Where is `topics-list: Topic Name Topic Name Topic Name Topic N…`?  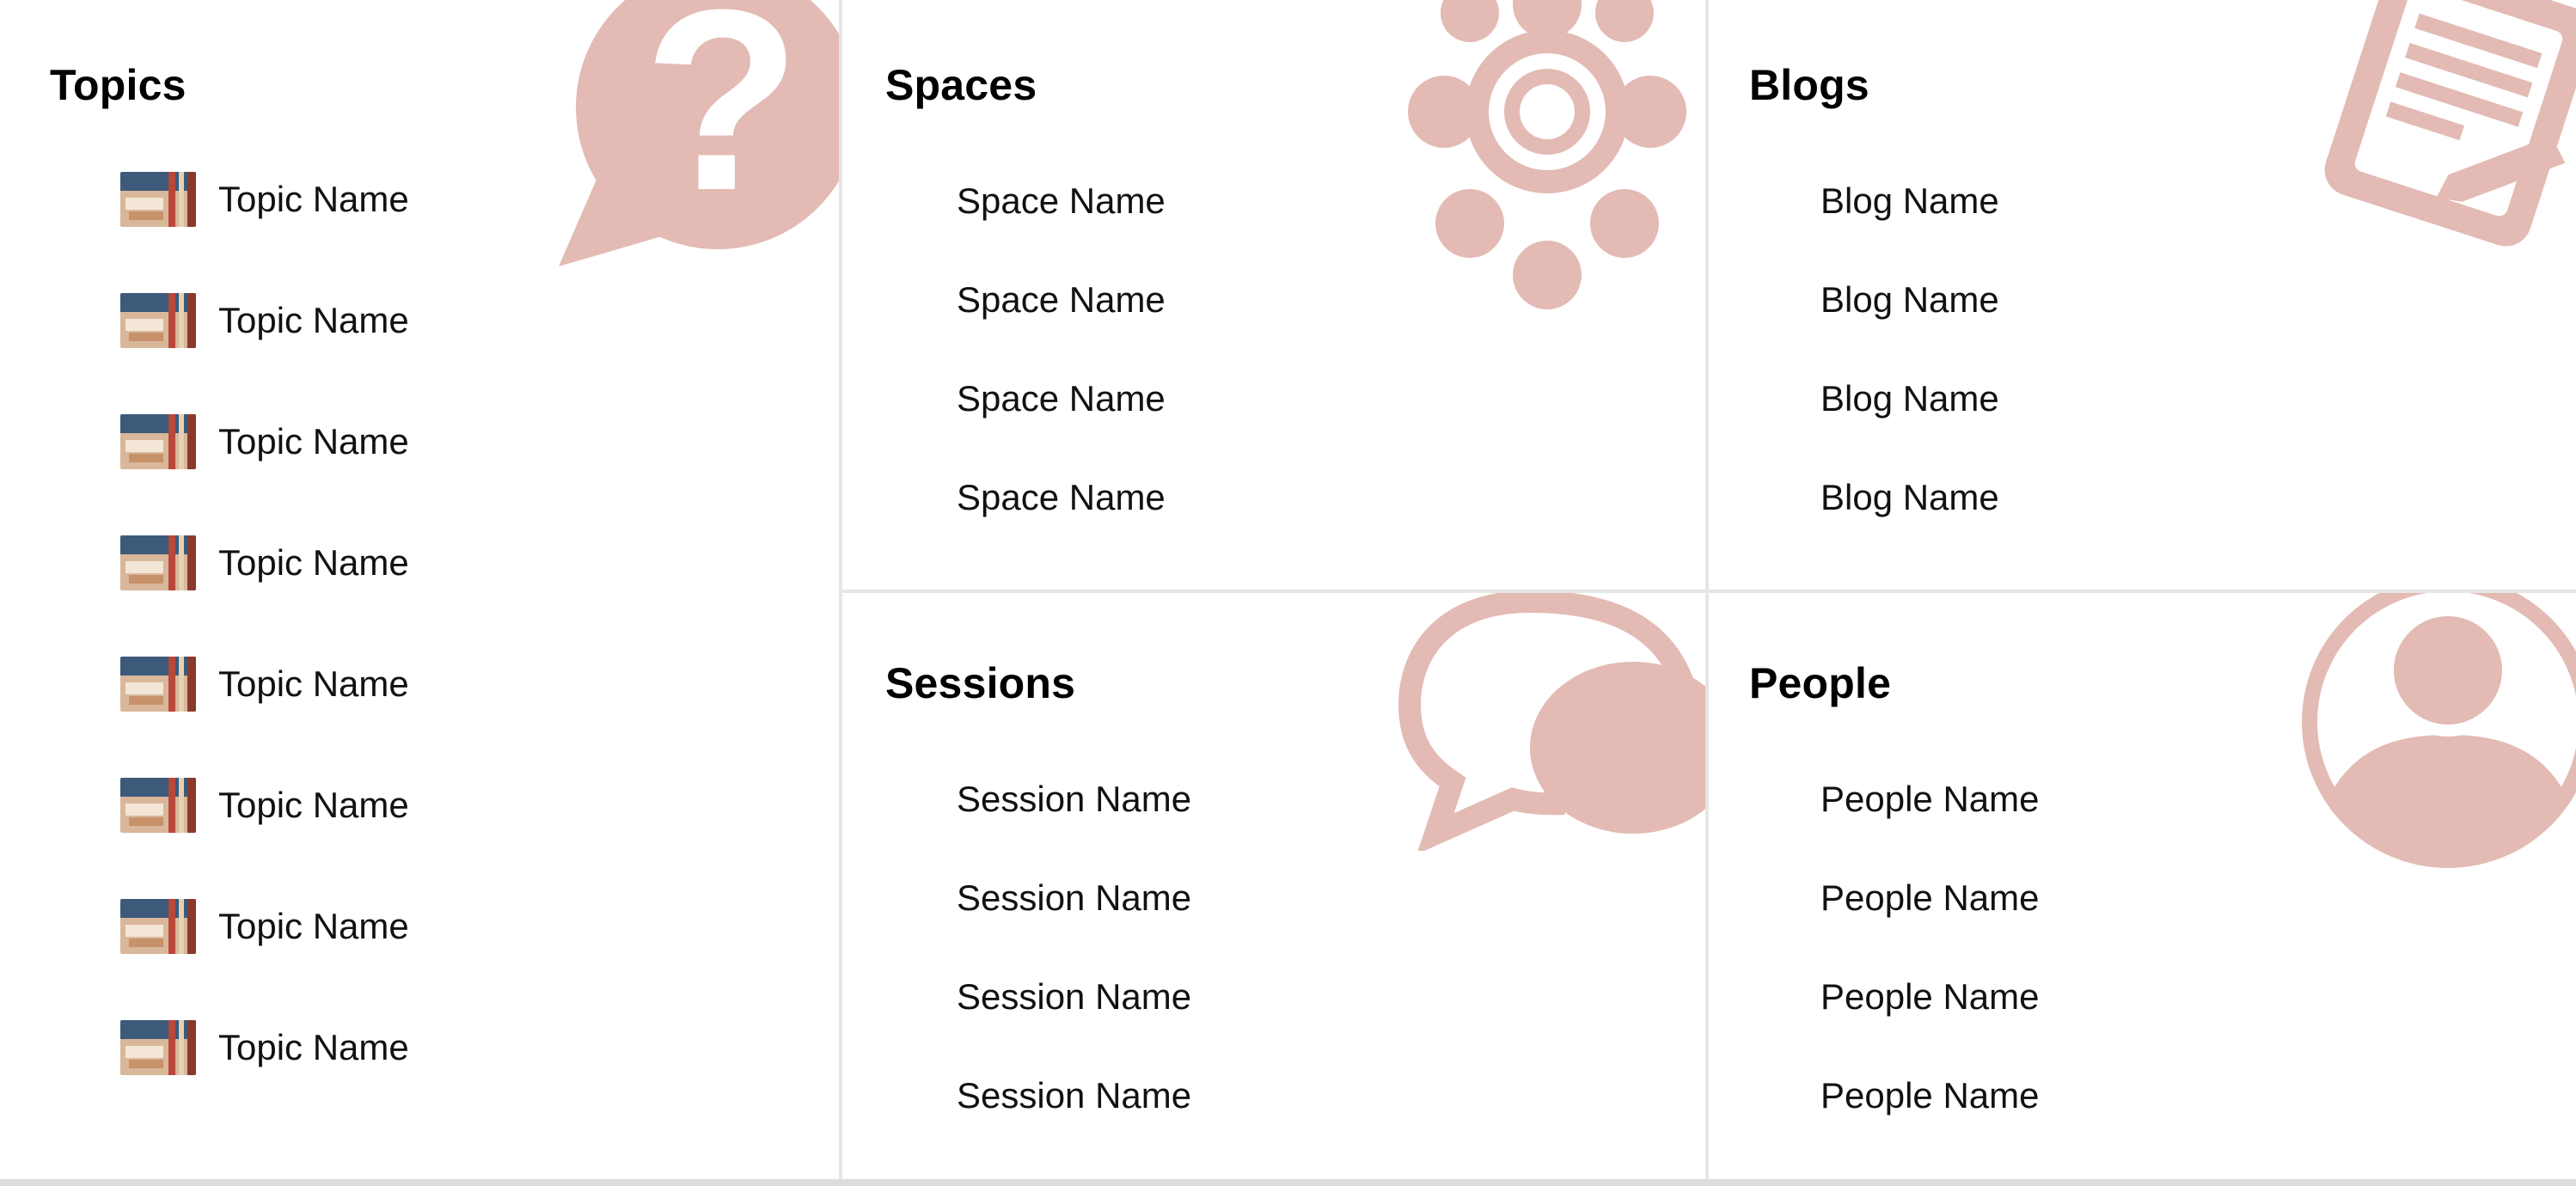 topics-list: Topic Name Topic Name Topic Name Topic N… is located at coordinates (264, 653).